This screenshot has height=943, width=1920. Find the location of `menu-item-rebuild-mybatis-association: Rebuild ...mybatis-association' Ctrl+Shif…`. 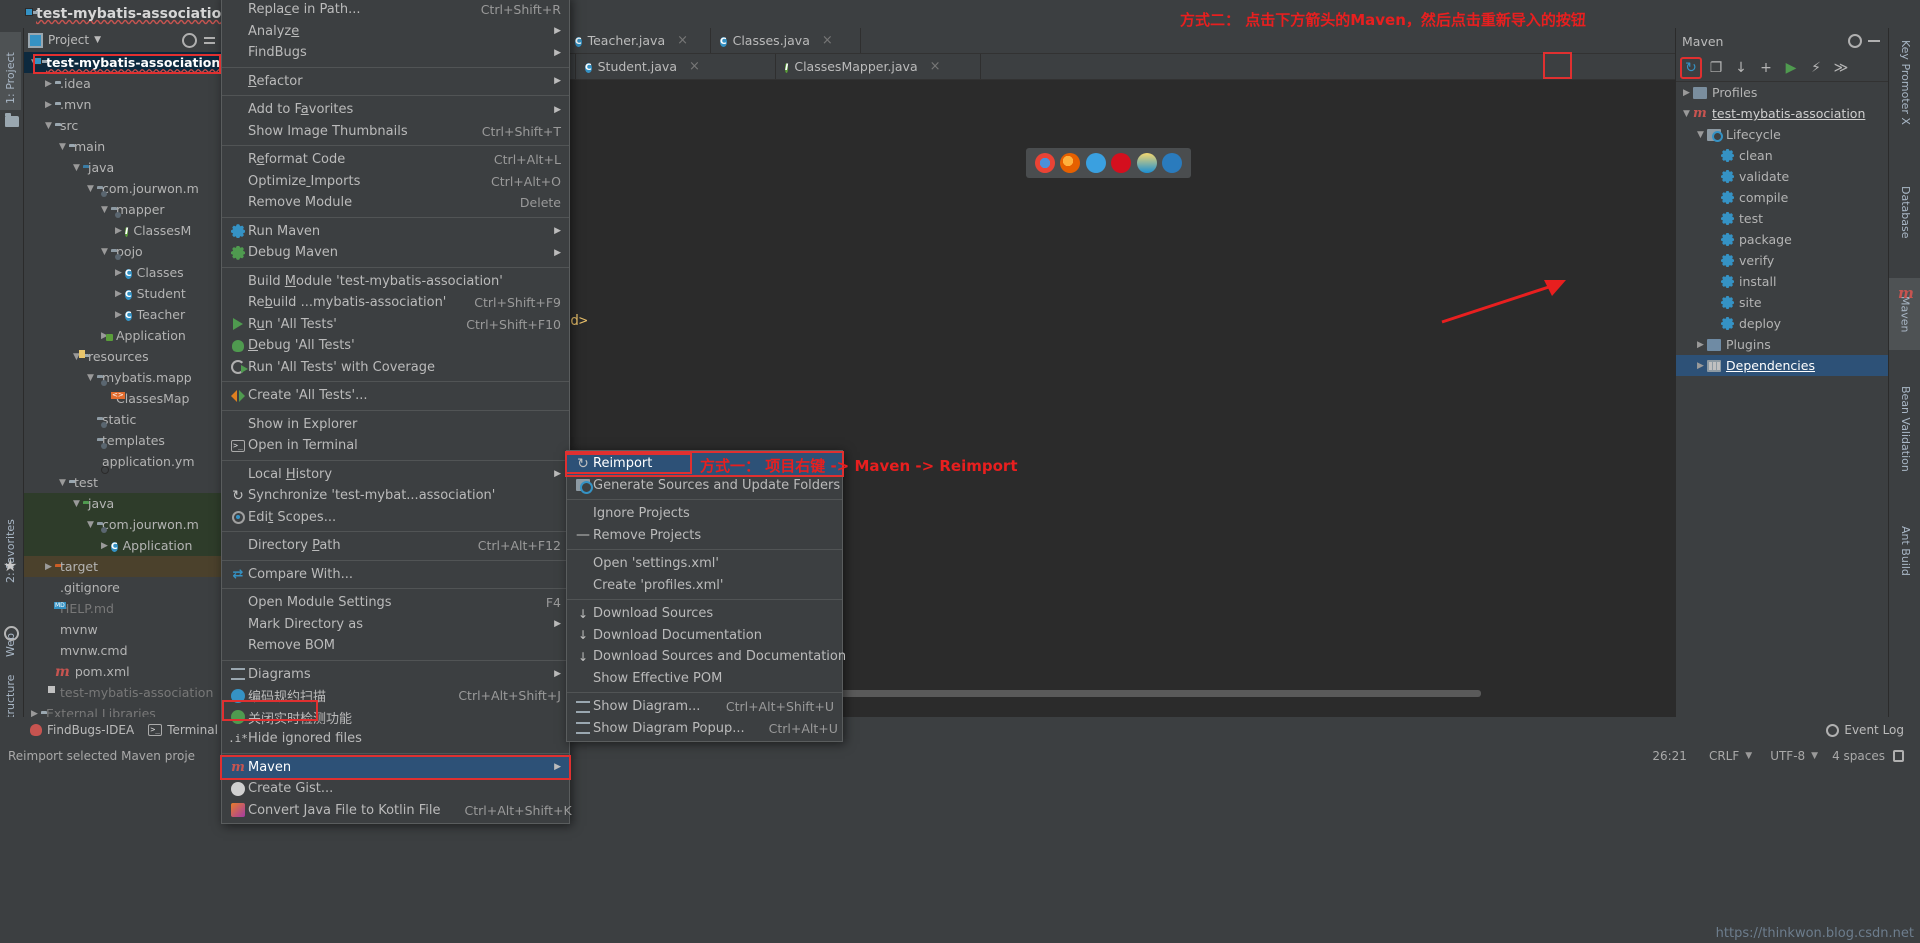

menu-item-rebuild-mybatis-association: Rebuild ...mybatis-association' Ctrl+Shif… is located at coordinates (395, 303).